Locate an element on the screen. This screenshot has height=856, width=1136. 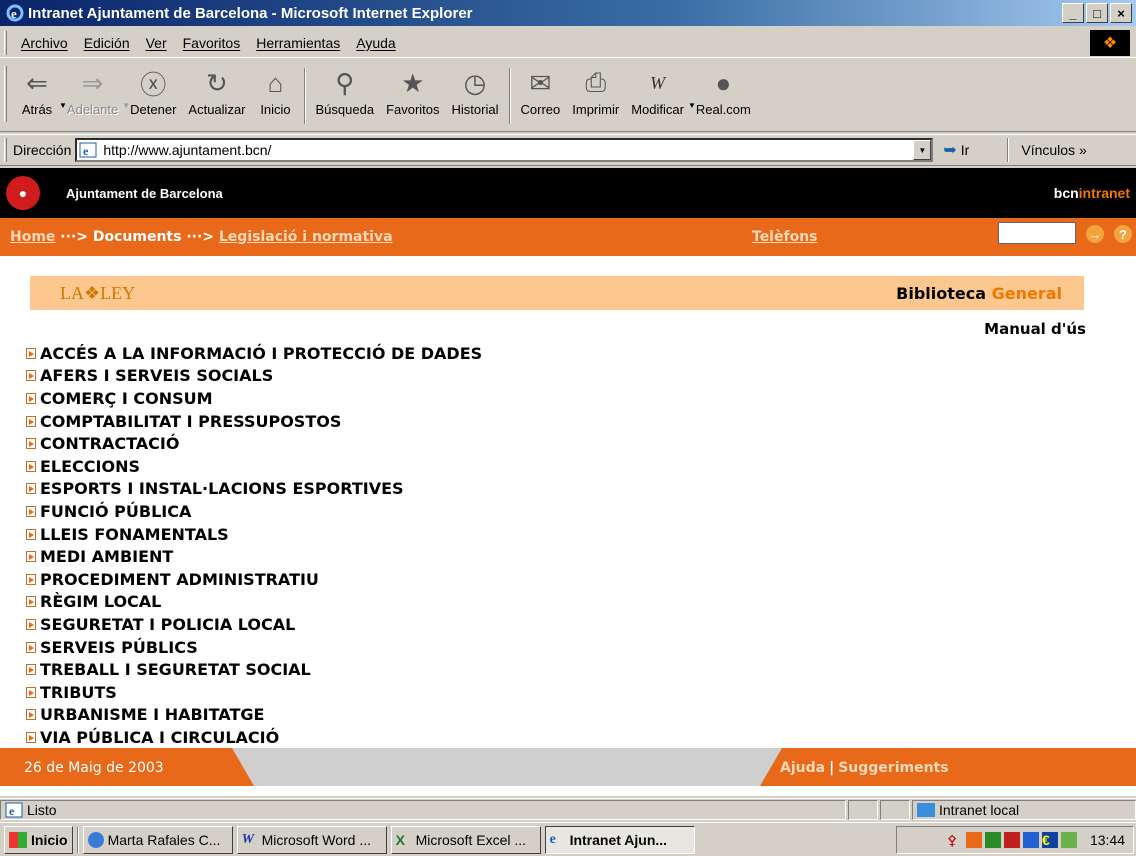
suggestions-link: Suggeriments is located at coordinates (893, 768).